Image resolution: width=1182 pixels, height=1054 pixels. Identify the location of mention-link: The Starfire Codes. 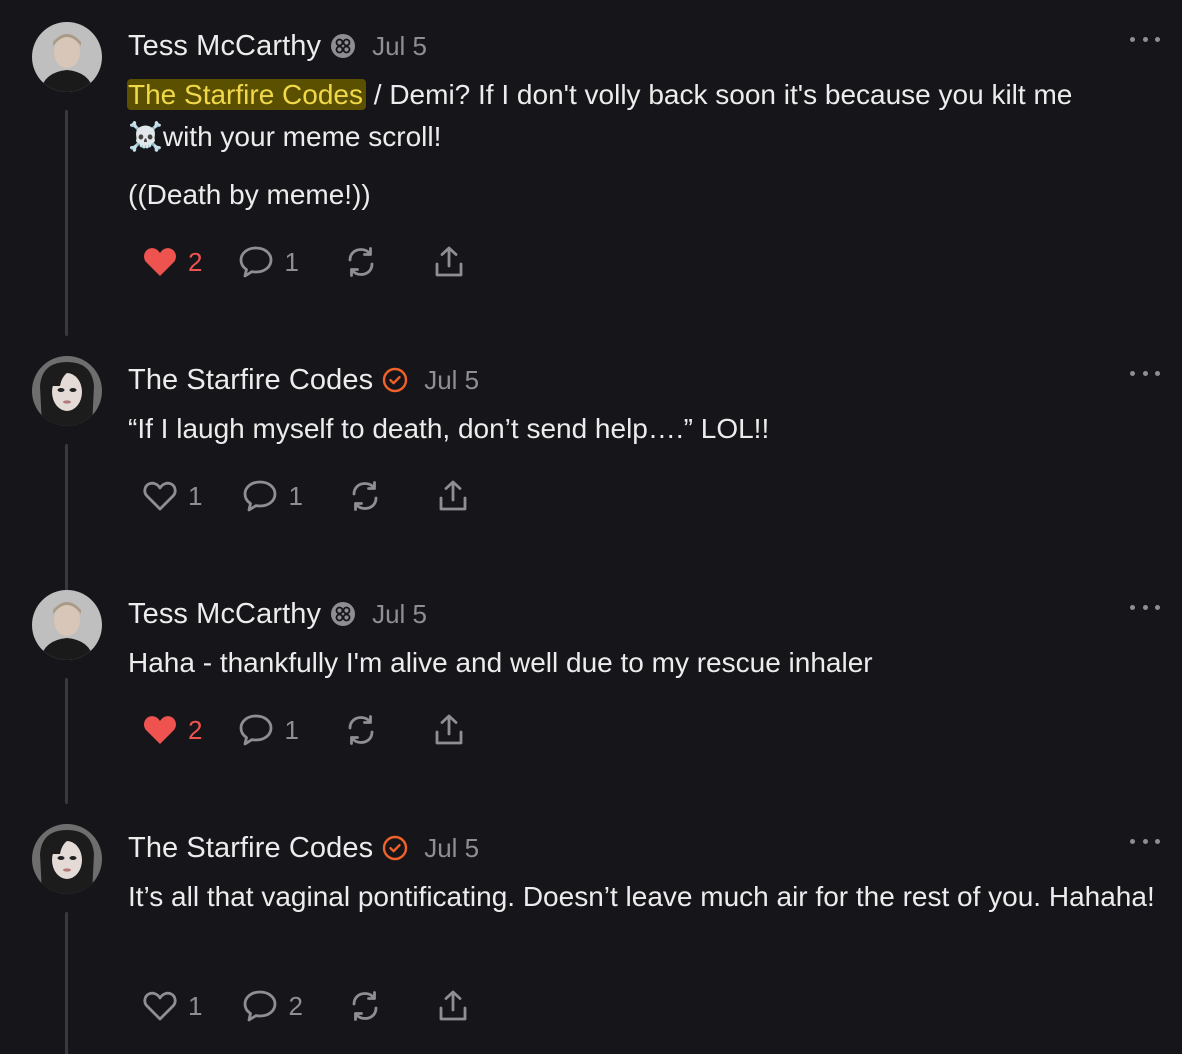
(246, 94).